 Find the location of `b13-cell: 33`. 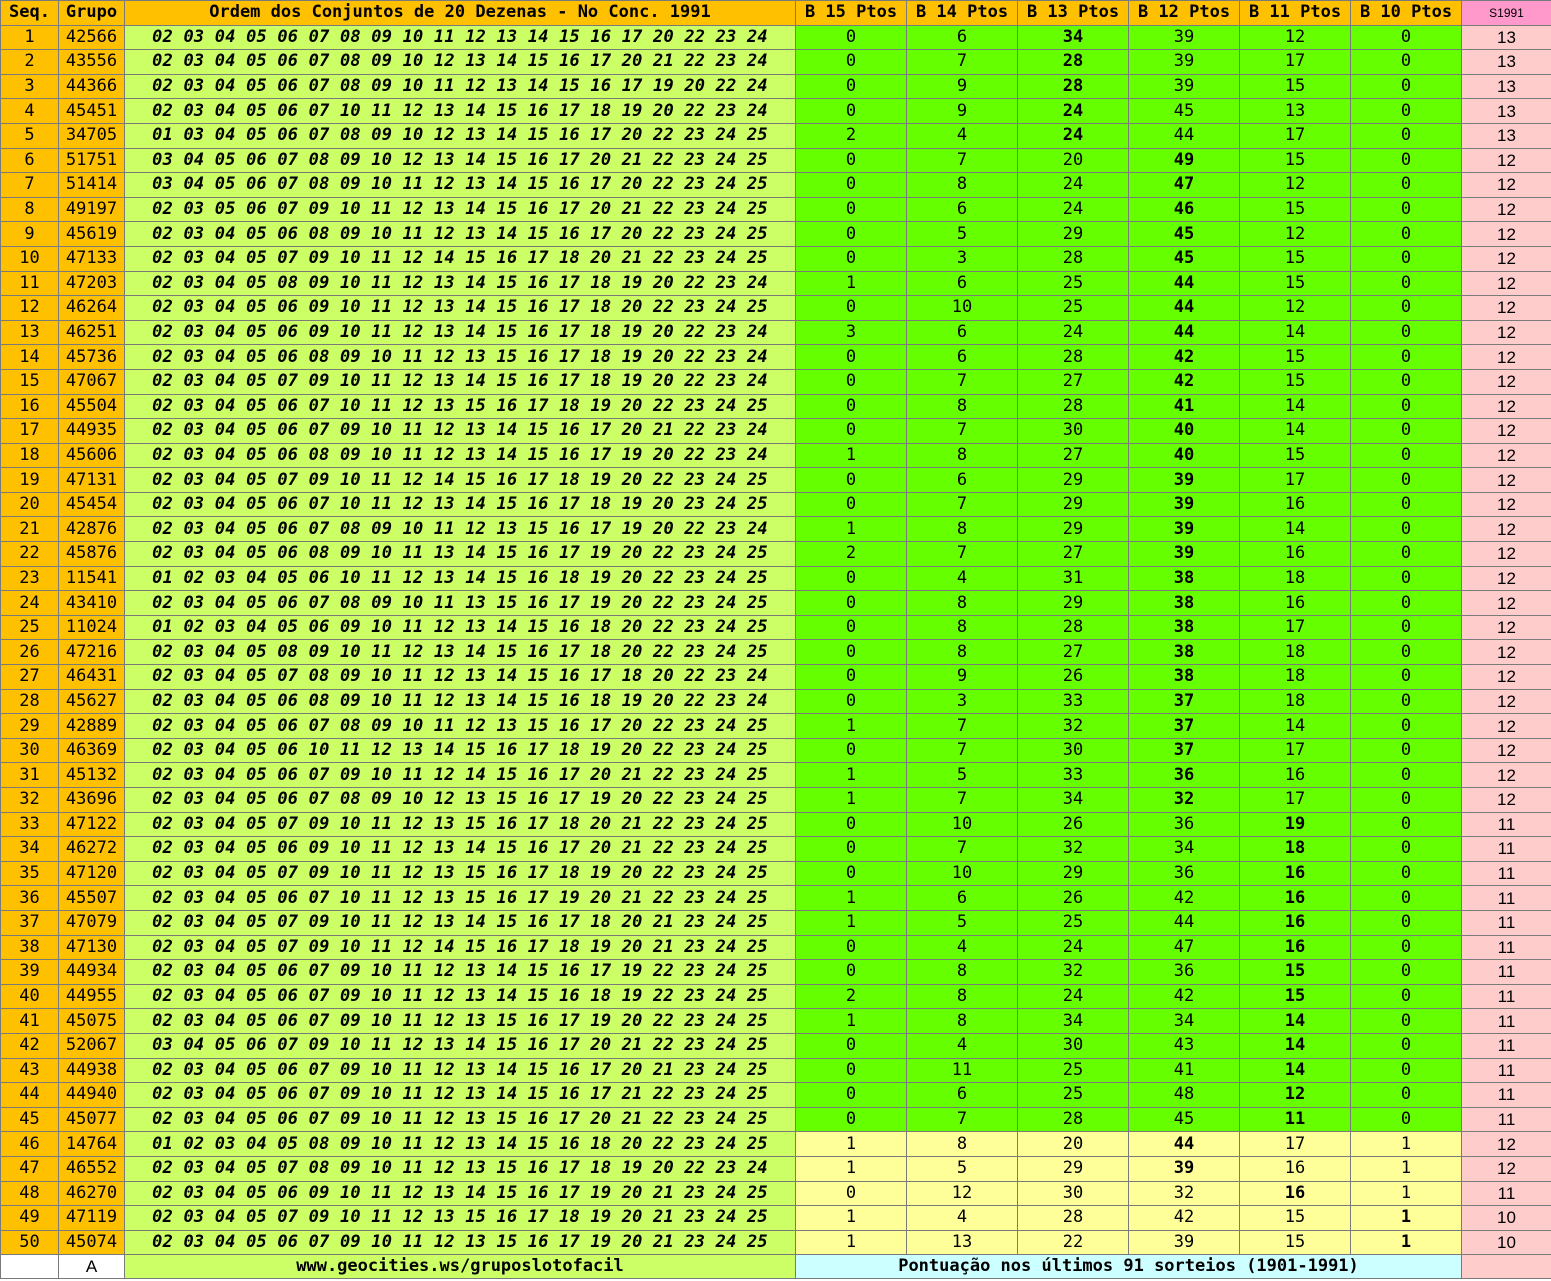

b13-cell: 33 is located at coordinates (1073, 701).